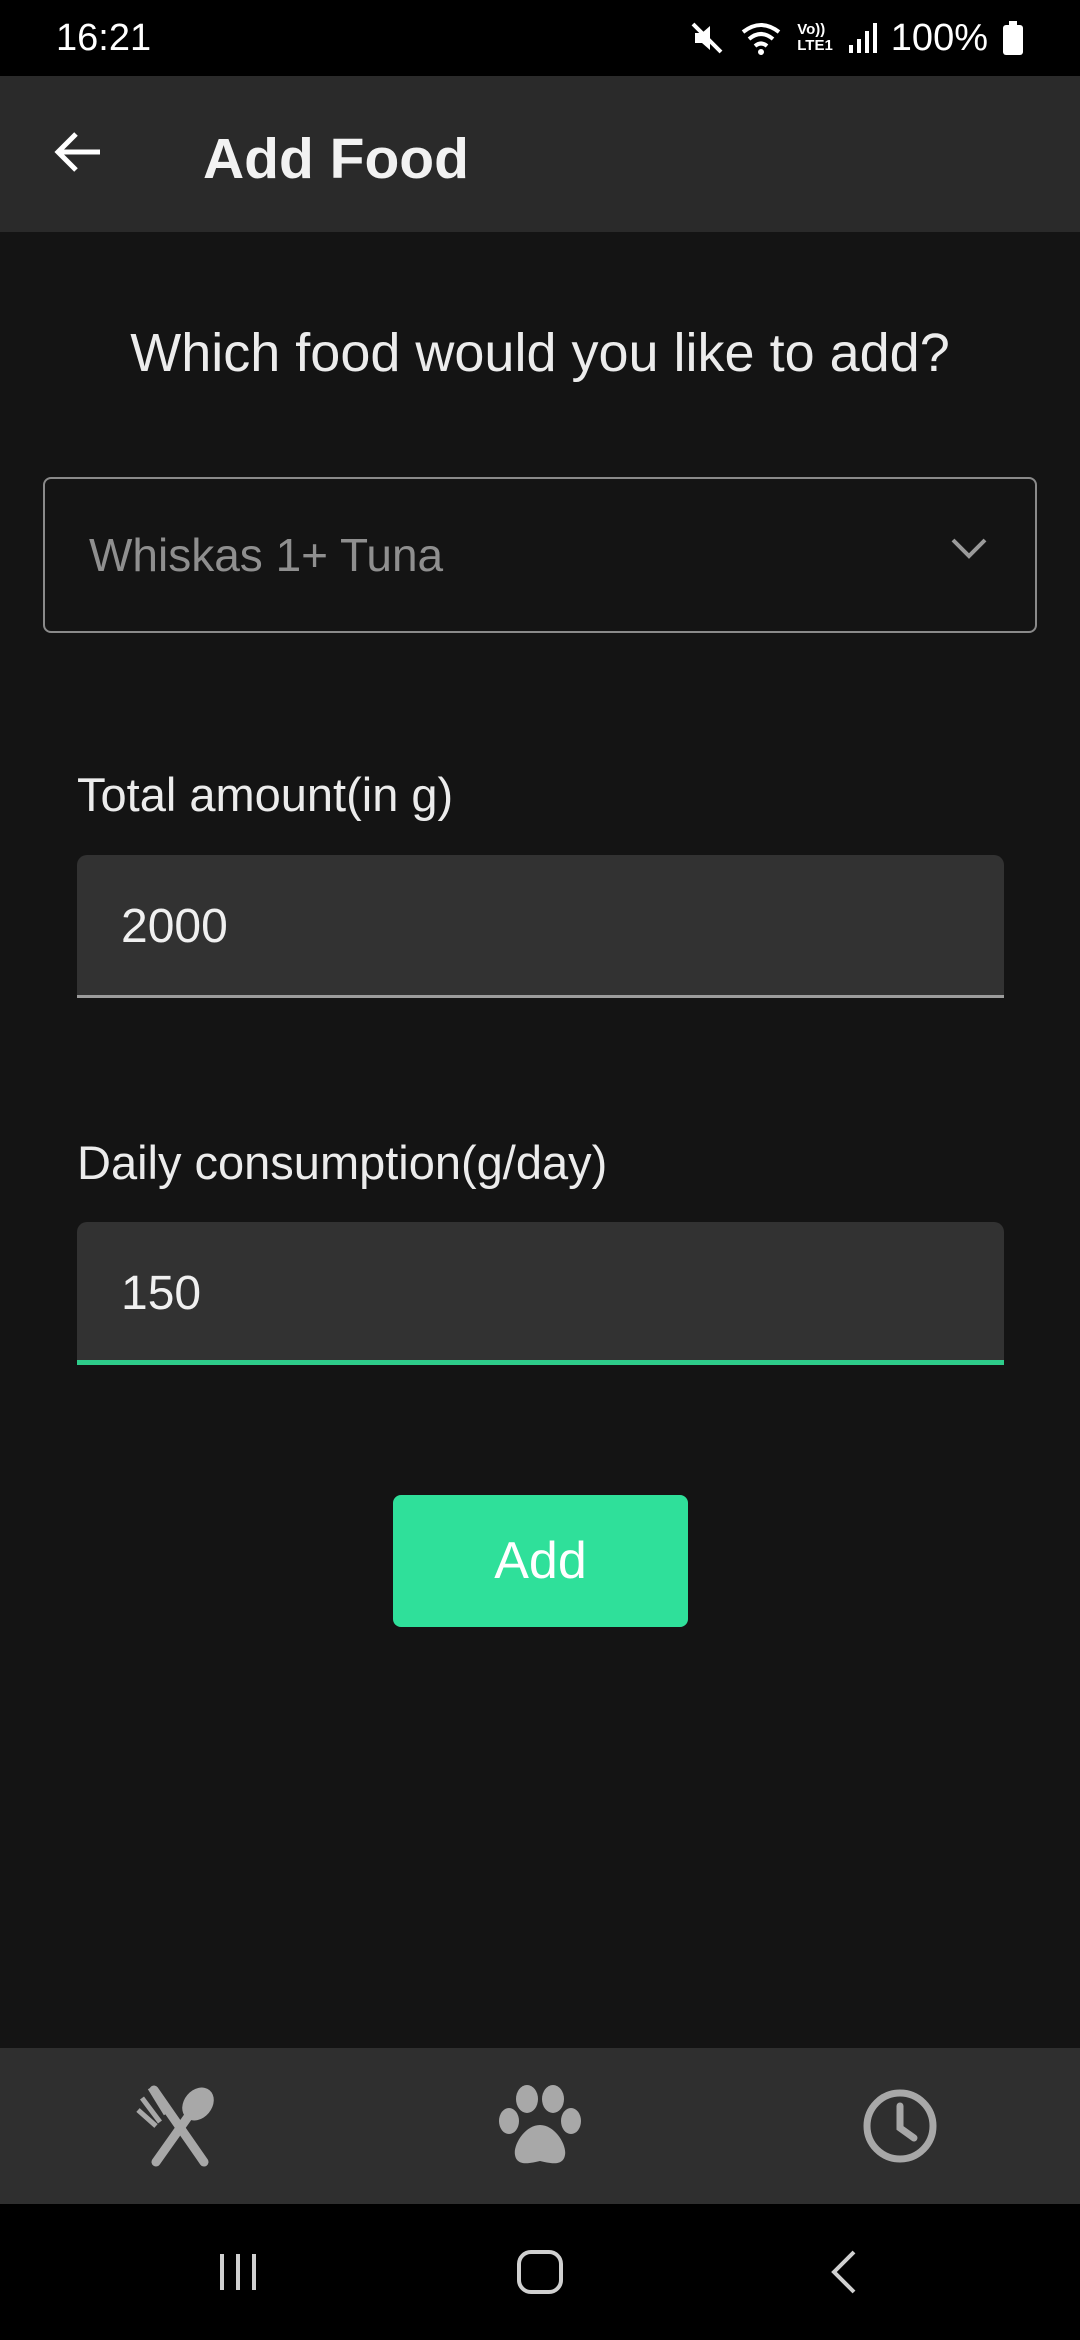 Image resolution: width=1080 pixels, height=2340 pixels. I want to click on nav-item-pets, so click(540, 2128).